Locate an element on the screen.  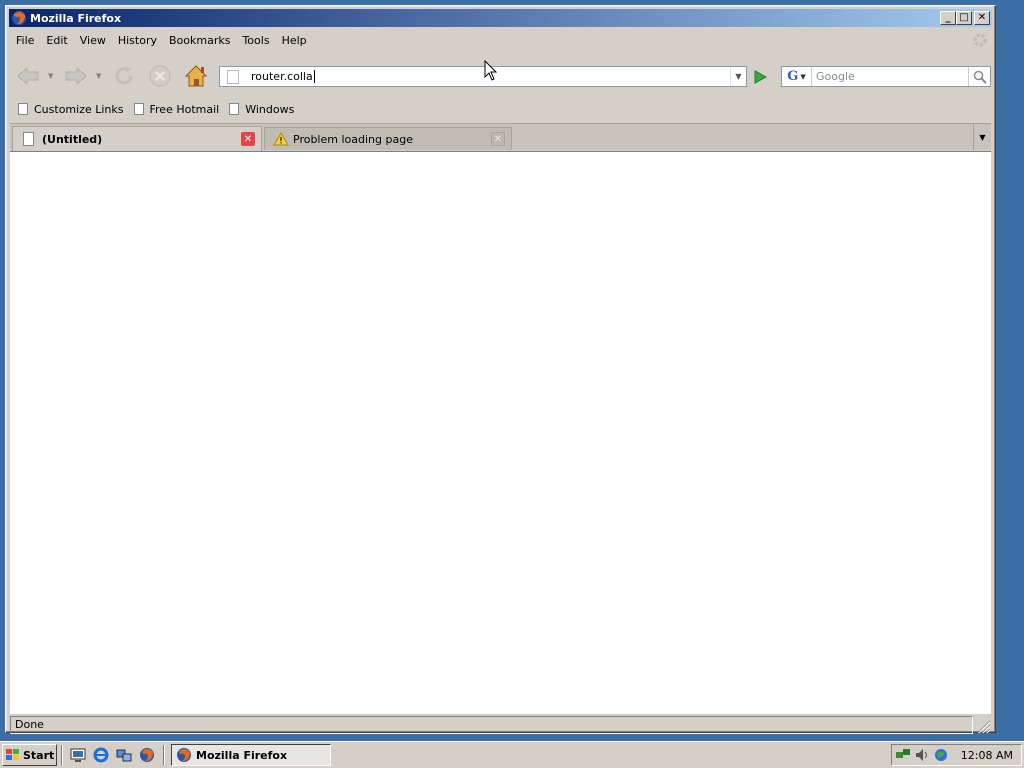
tab-label: Problem loading page is located at coordinates (353, 139).